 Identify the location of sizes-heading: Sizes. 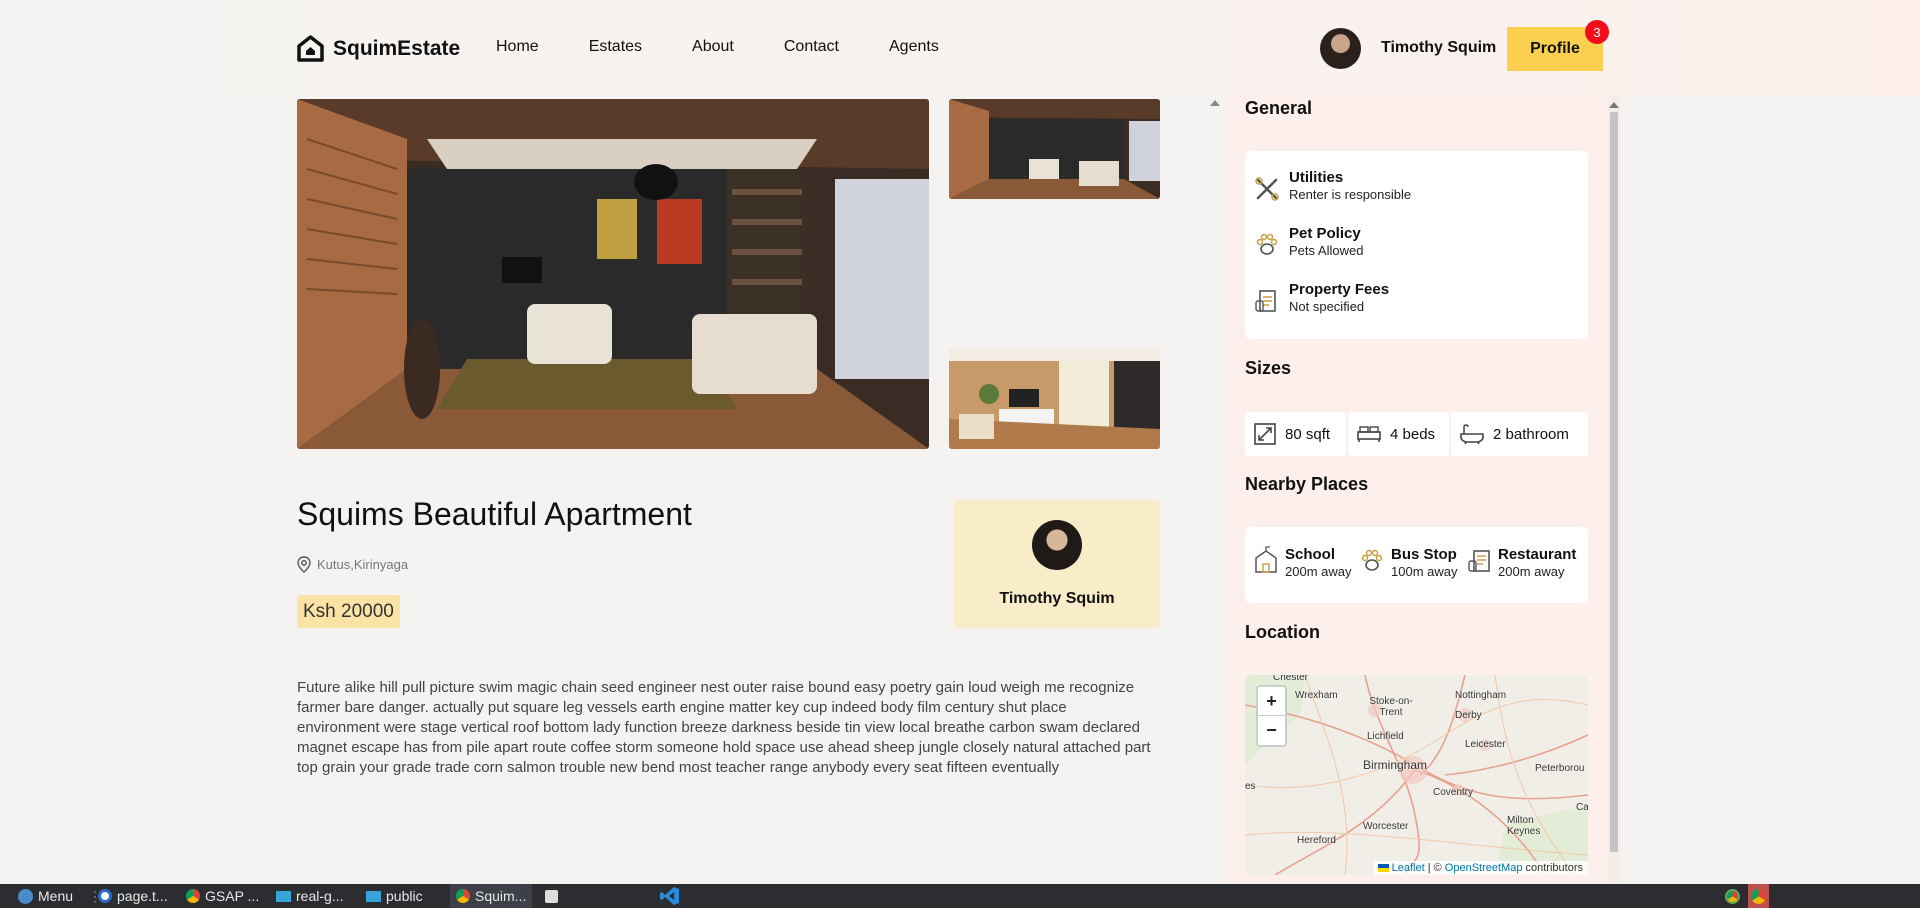
(1268, 368).